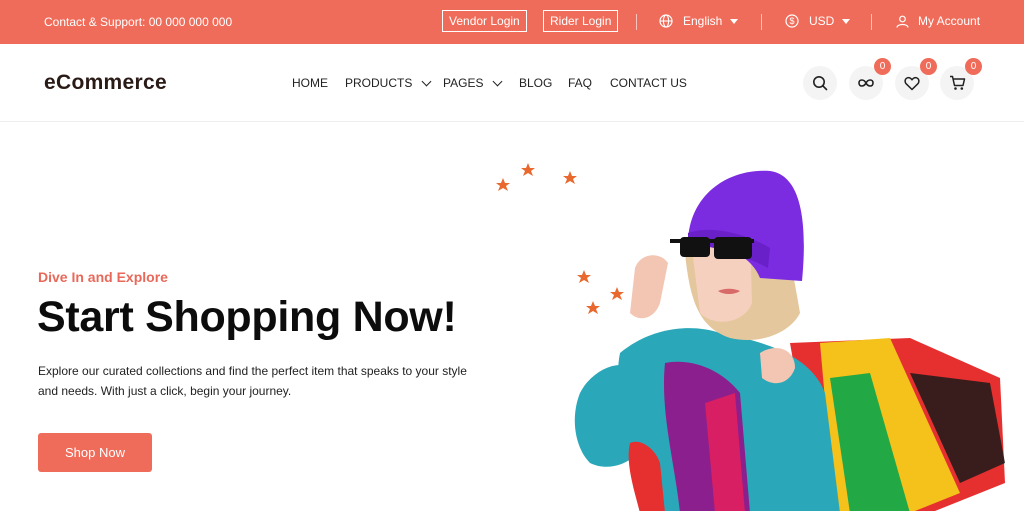 This screenshot has height=511, width=1024. I want to click on infinity-icon, so click(866, 83).